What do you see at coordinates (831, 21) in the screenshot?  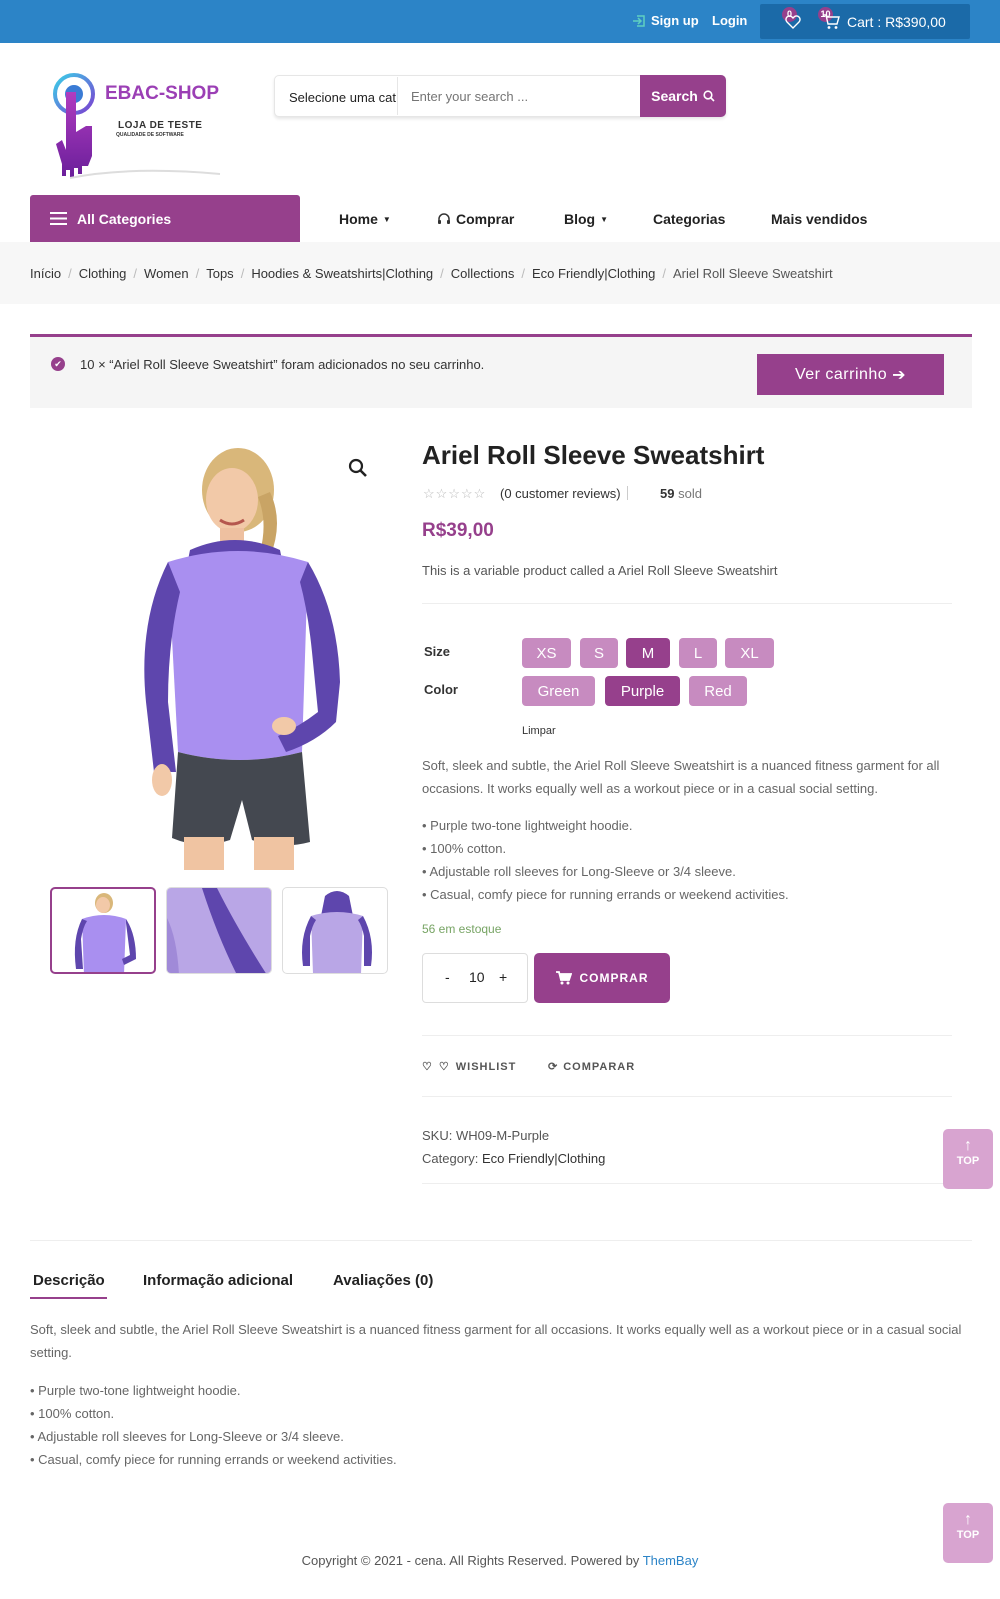 I see `cart-icon` at bounding box center [831, 21].